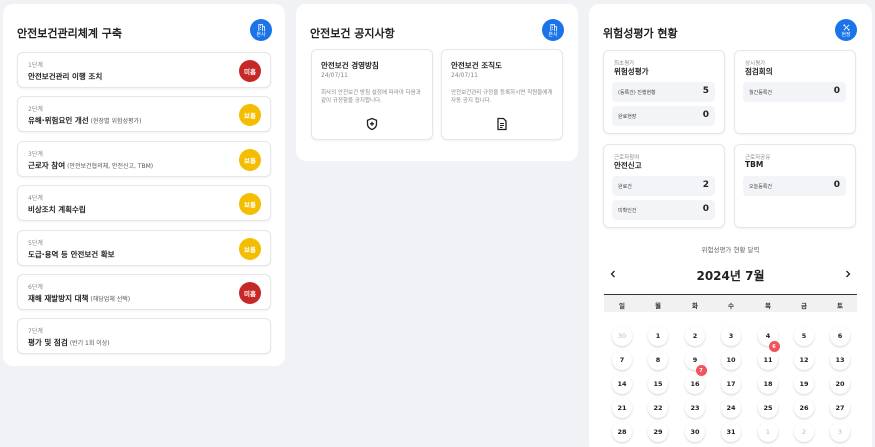 This screenshot has width=875, height=447. I want to click on calendar-day: 20, so click(840, 384).